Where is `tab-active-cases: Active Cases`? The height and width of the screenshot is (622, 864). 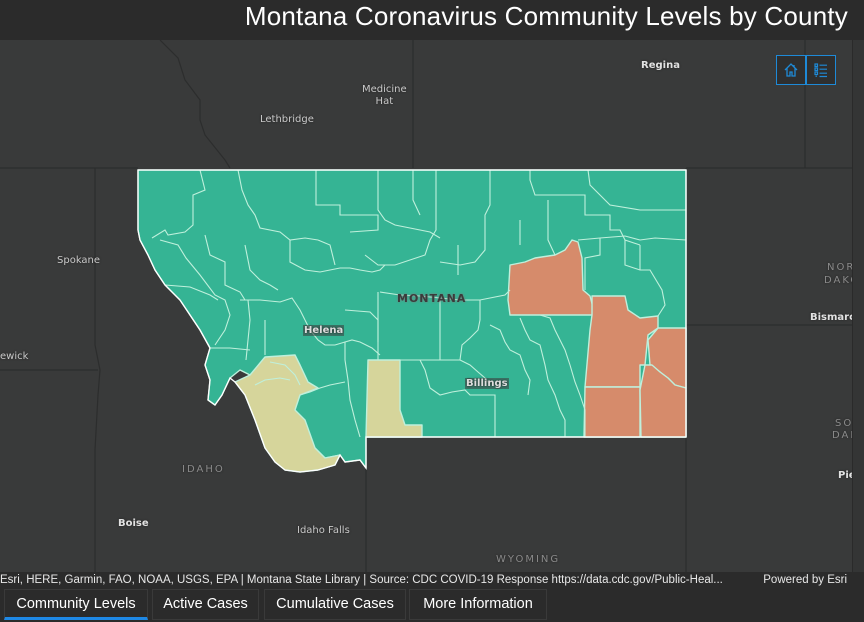 tab-active-cases: Active Cases is located at coordinates (205, 604).